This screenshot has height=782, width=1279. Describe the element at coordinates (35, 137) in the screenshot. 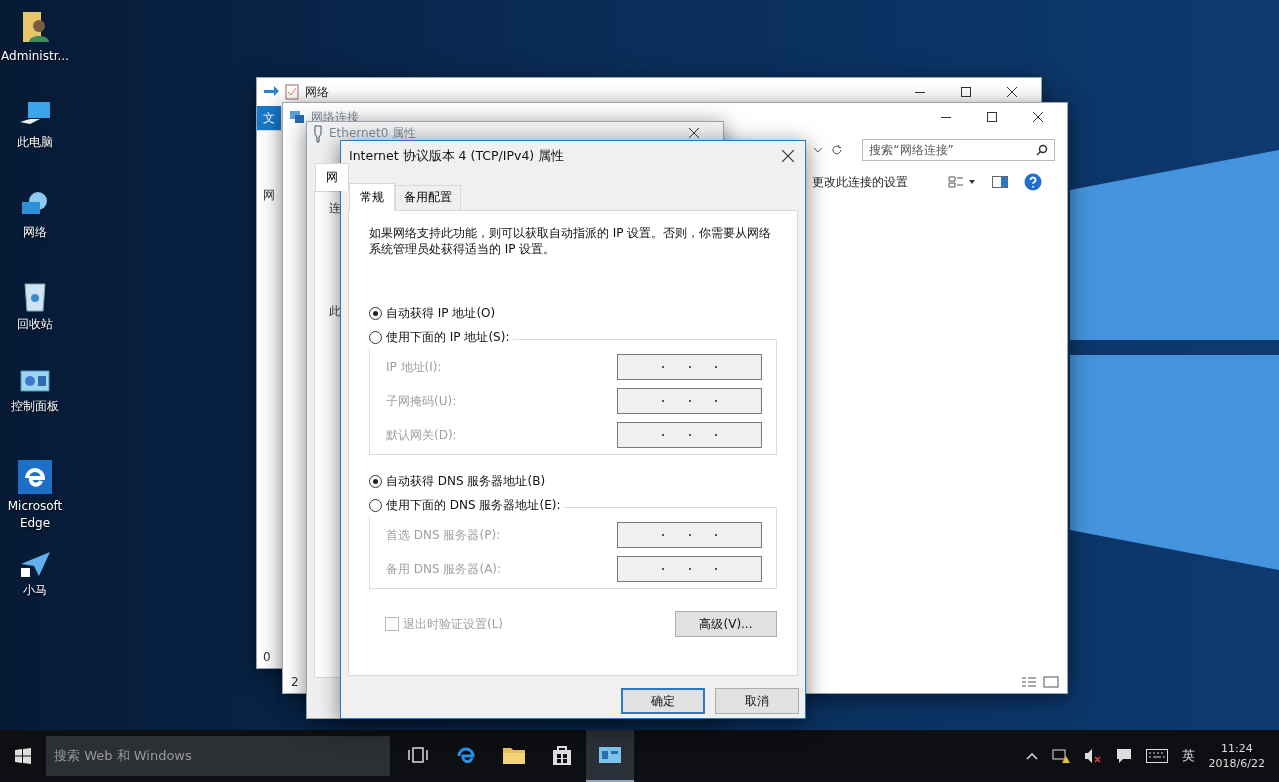

I see `desktop-shortcut: 此电脑` at that location.